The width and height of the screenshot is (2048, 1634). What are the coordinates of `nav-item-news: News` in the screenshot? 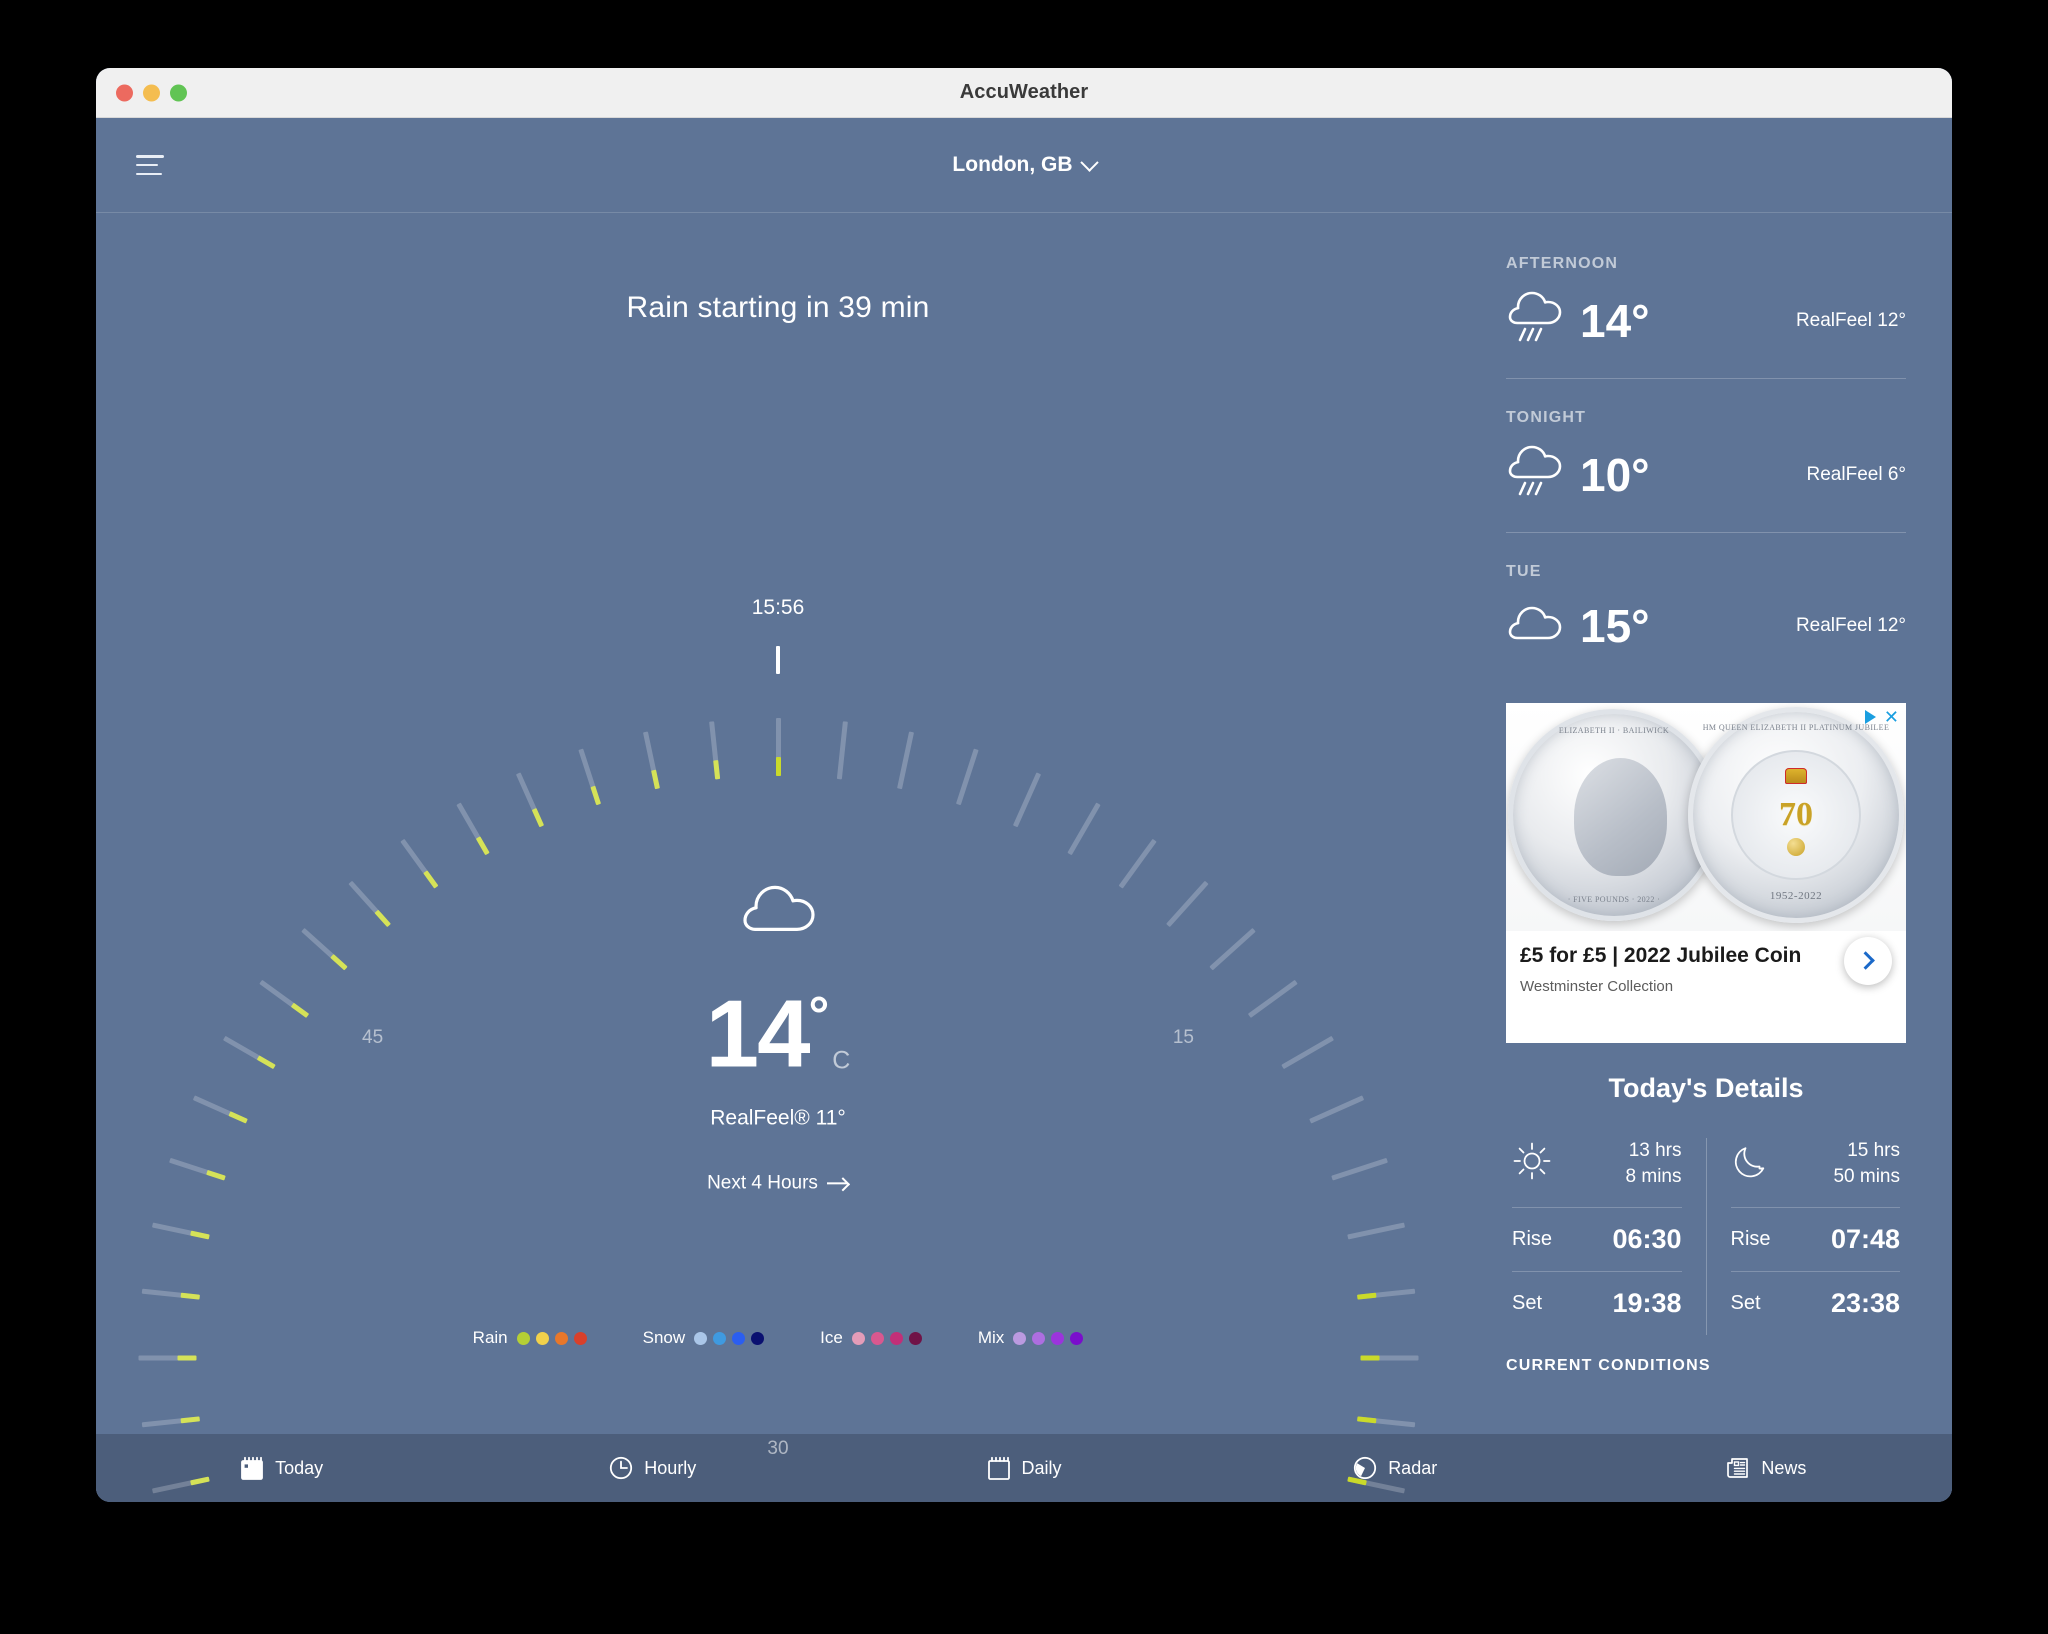 It's located at (1766, 1468).